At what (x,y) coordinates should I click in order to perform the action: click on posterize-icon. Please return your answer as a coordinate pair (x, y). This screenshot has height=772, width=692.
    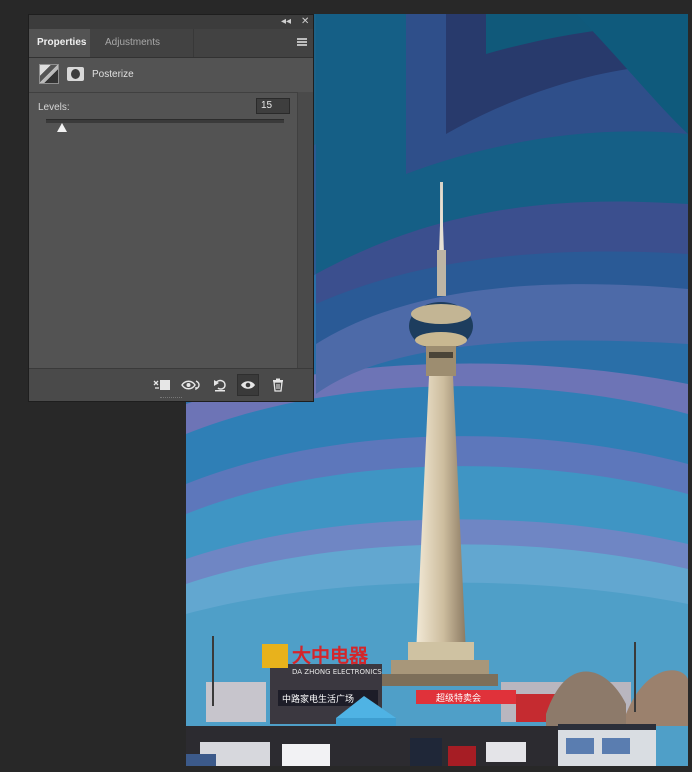
    Looking at the image, I should click on (49, 74).